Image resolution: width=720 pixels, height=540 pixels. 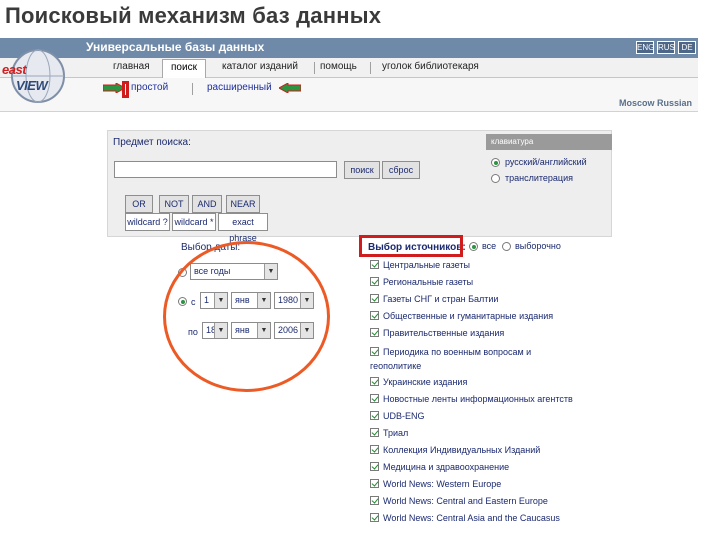 What do you see at coordinates (539, 178) in the screenshot?
I see `keyboard-translit-label: транслитерация` at bounding box center [539, 178].